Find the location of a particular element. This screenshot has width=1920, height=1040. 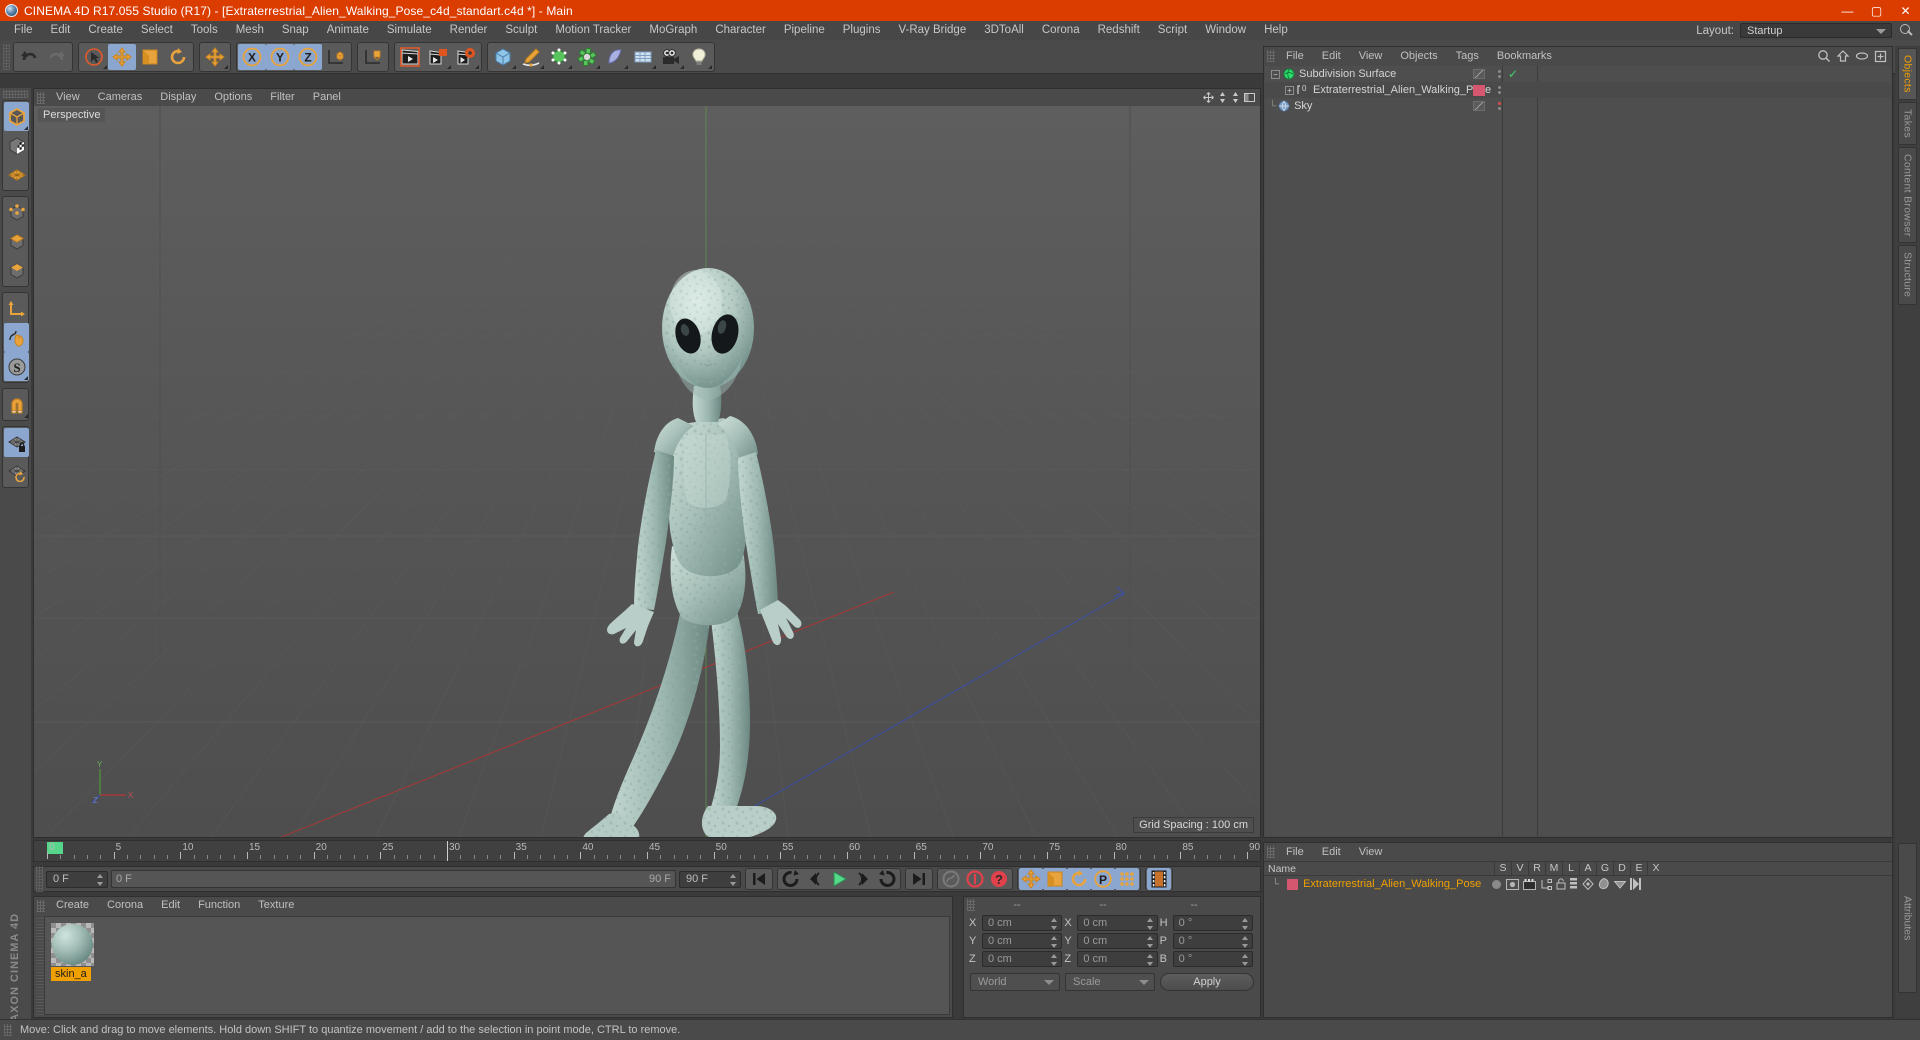

object-row-2: └ Sky is located at coordinates (1578, 106).